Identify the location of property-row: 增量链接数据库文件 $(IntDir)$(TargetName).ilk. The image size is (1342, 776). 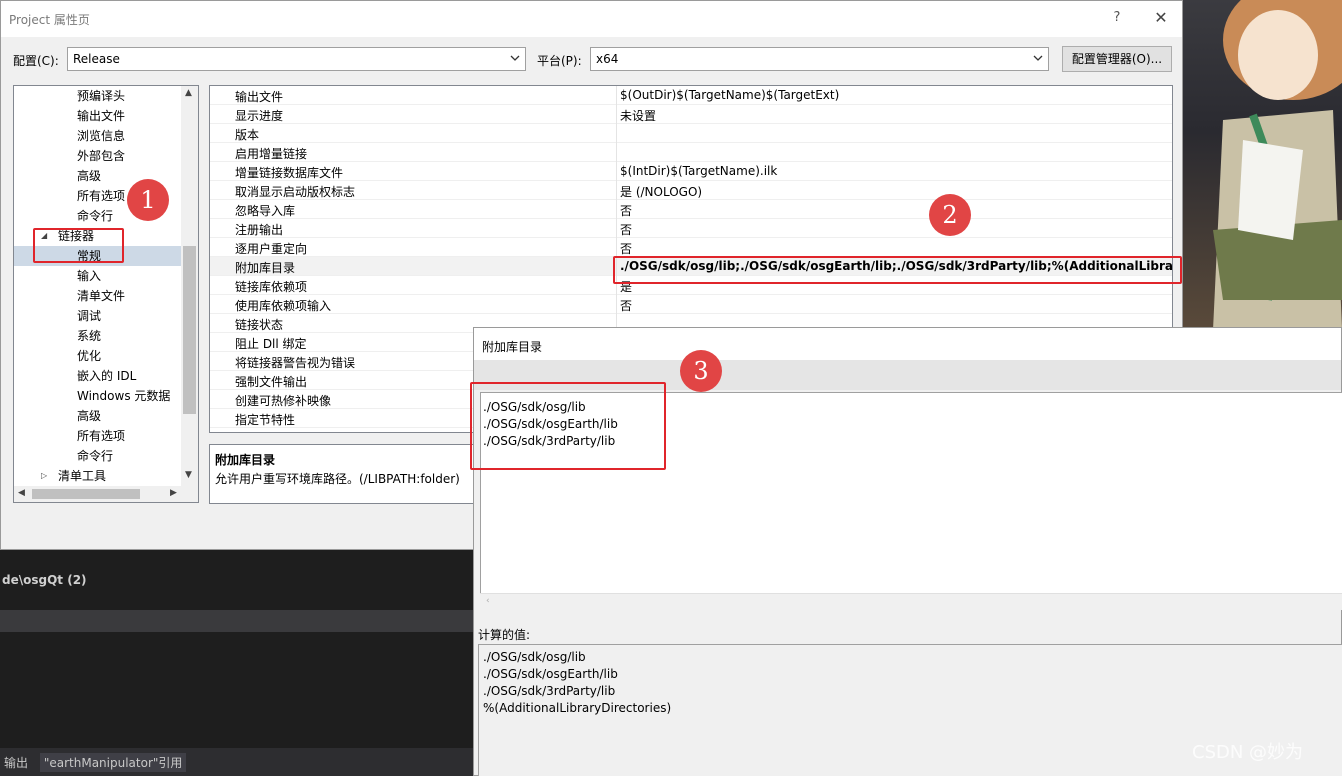
(691, 171).